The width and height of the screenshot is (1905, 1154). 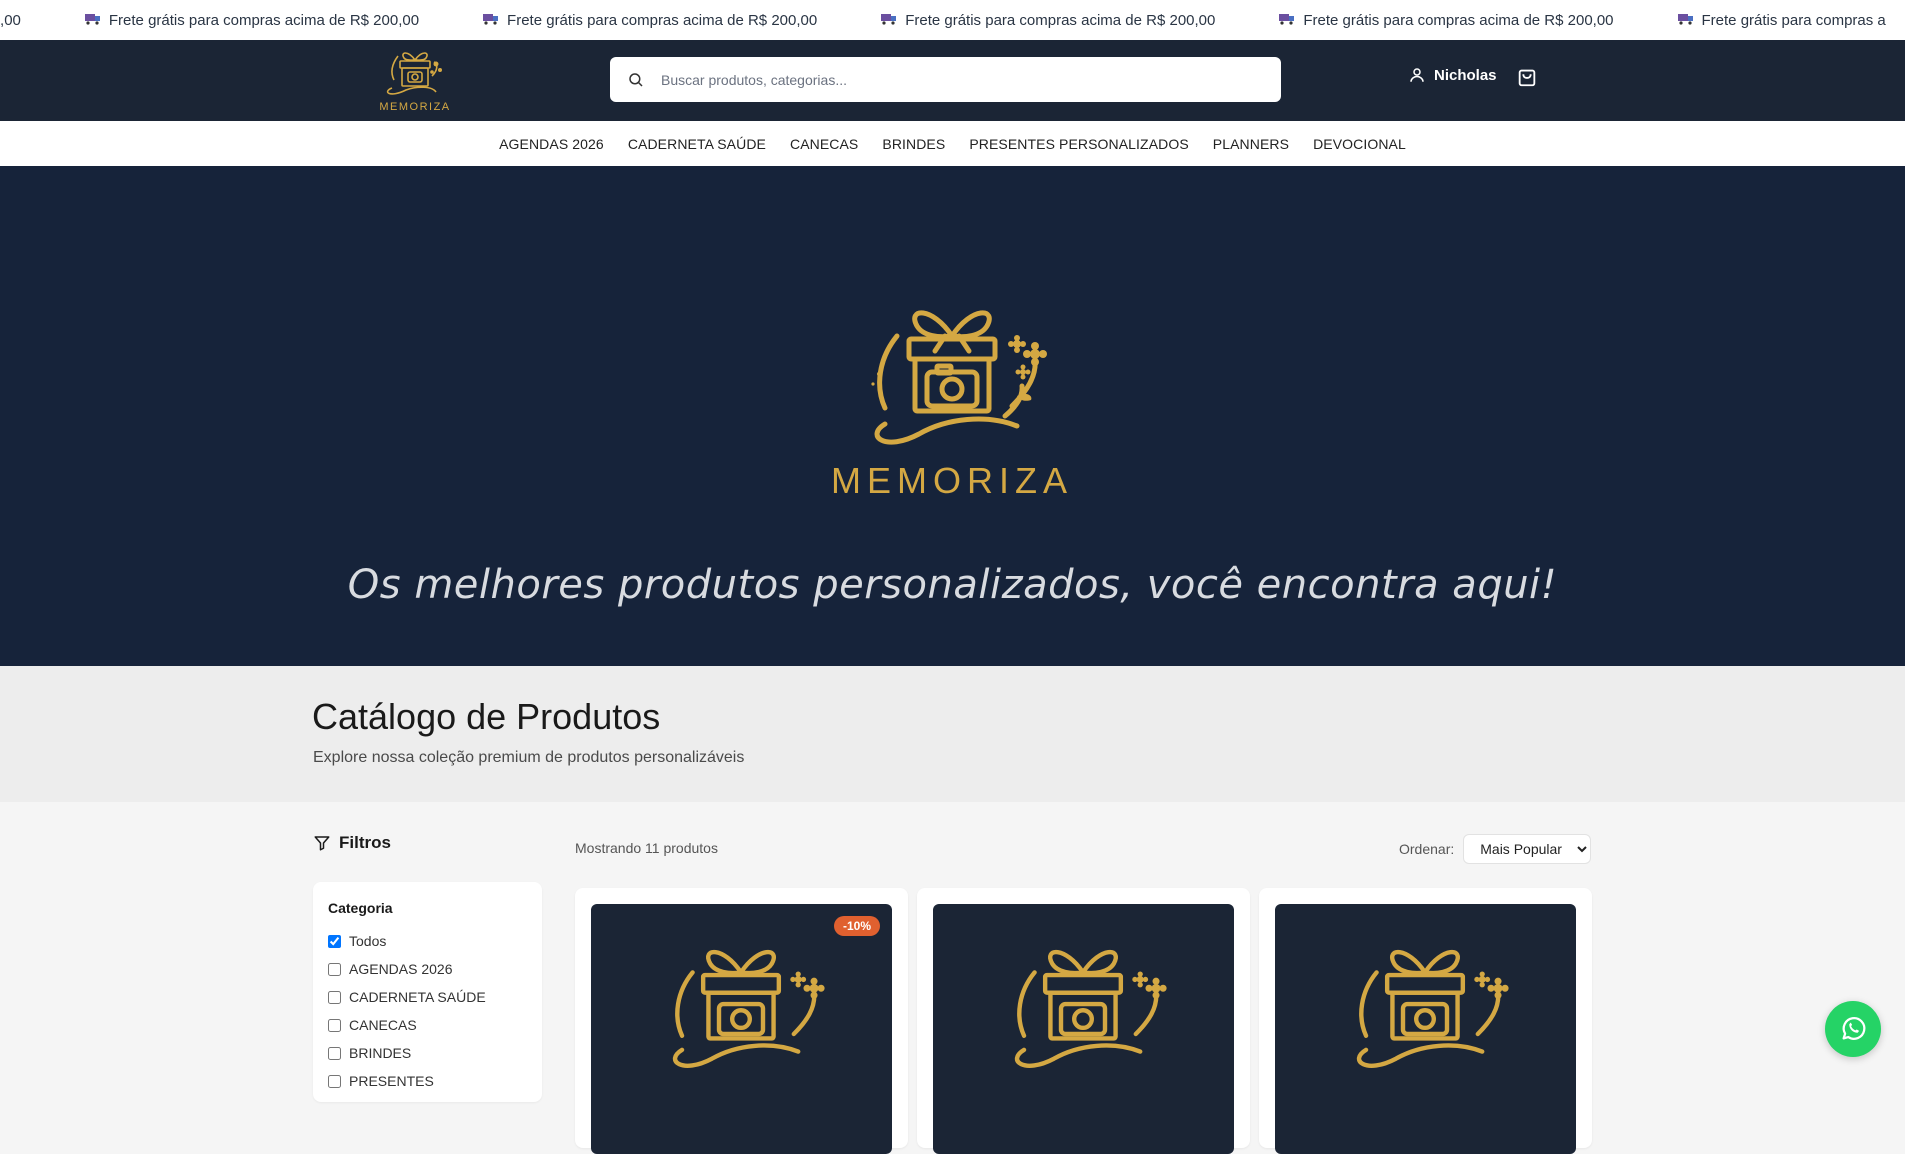 What do you see at coordinates (952, 480) in the screenshot?
I see `hero-logo-text: MEMORIZA` at bounding box center [952, 480].